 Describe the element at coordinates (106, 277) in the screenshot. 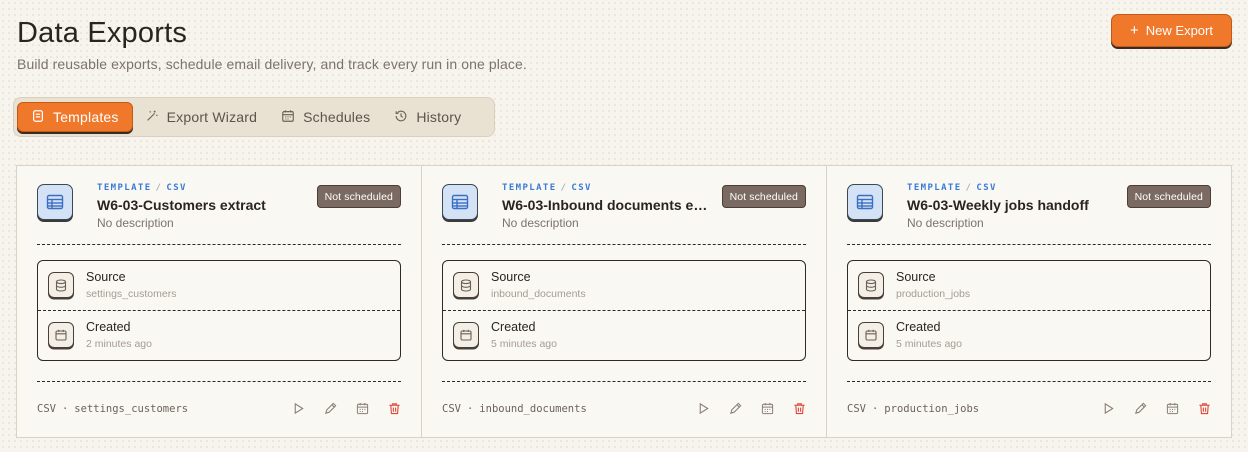

I see `source-label: Source` at that location.